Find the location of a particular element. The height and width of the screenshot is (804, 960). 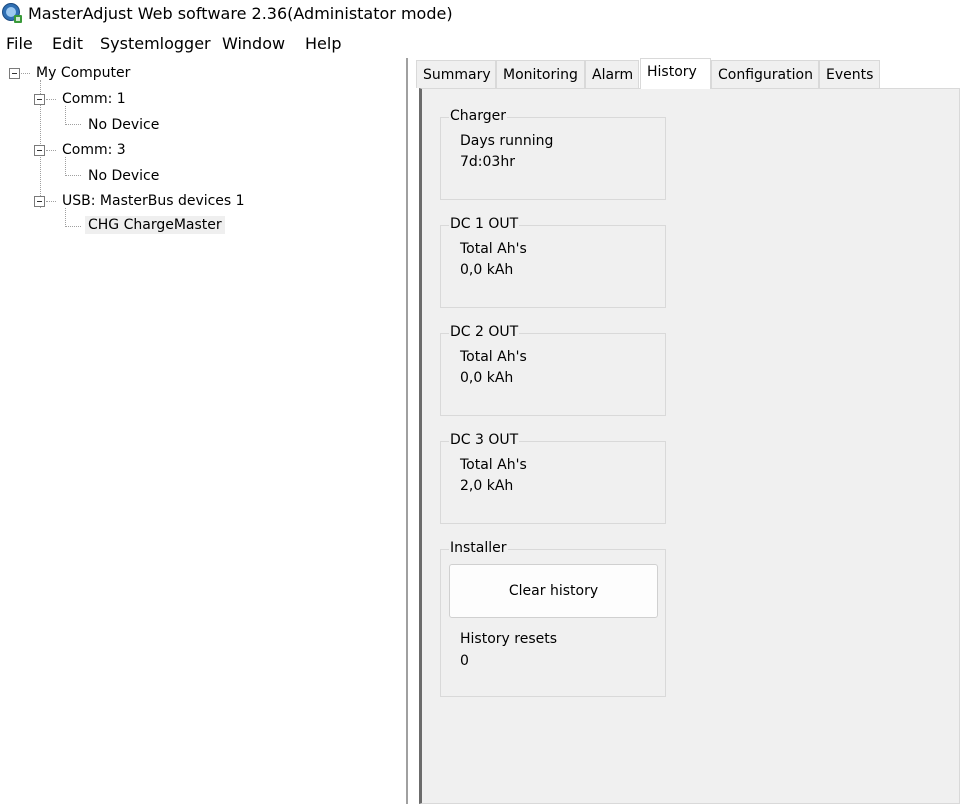

tree-item-chargemaster: CHG ChargeMaster is located at coordinates (155, 225).